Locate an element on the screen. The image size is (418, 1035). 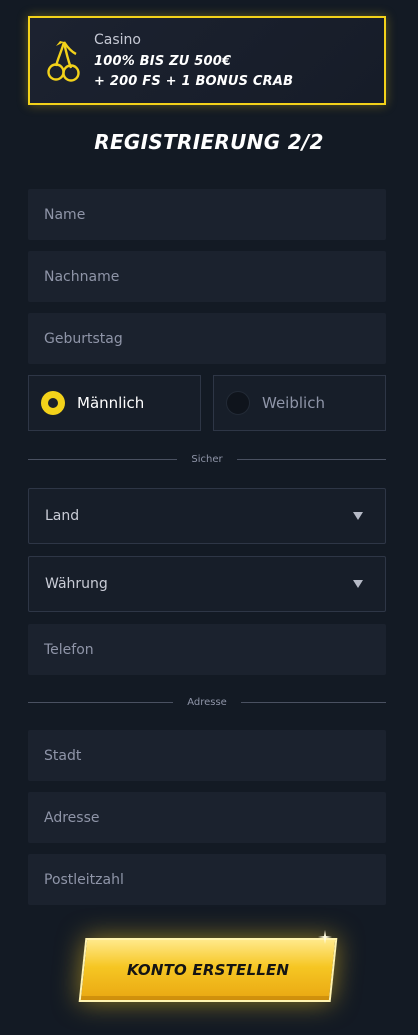
phone-placeholder: Telefon is located at coordinates (69, 649).